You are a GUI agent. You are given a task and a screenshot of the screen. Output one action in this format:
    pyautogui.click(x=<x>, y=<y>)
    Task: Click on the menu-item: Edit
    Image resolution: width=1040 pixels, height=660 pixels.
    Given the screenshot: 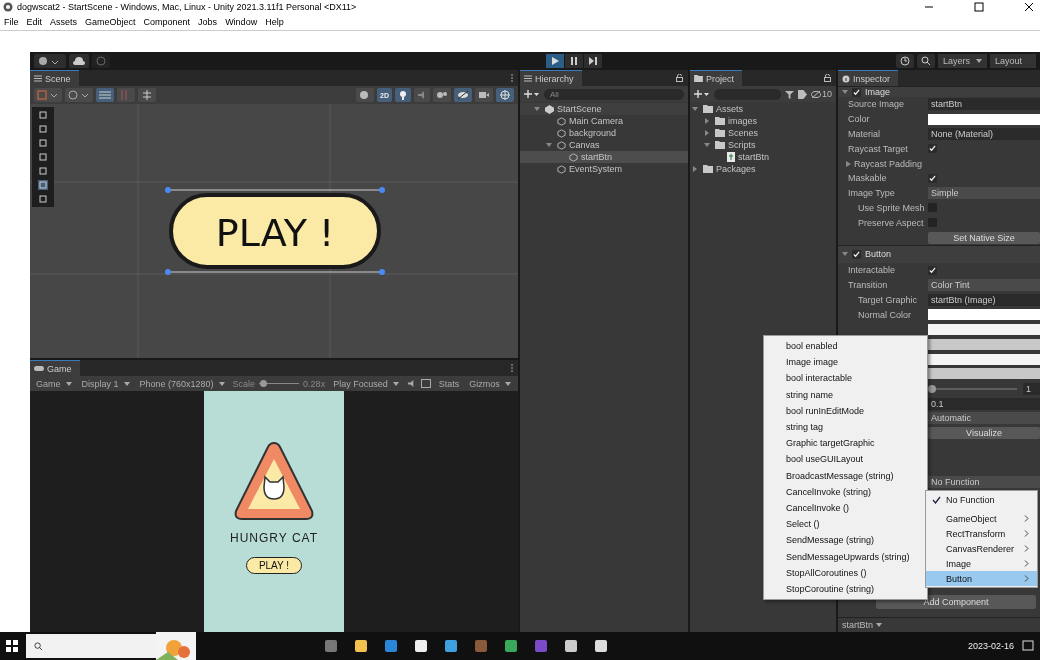 What is the action you would take?
    pyautogui.click(x=34, y=22)
    